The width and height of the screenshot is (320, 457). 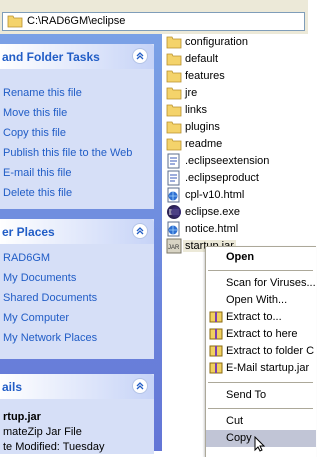 What do you see at coordinates (236, 127) in the screenshot?
I see `file-item: plugins` at bounding box center [236, 127].